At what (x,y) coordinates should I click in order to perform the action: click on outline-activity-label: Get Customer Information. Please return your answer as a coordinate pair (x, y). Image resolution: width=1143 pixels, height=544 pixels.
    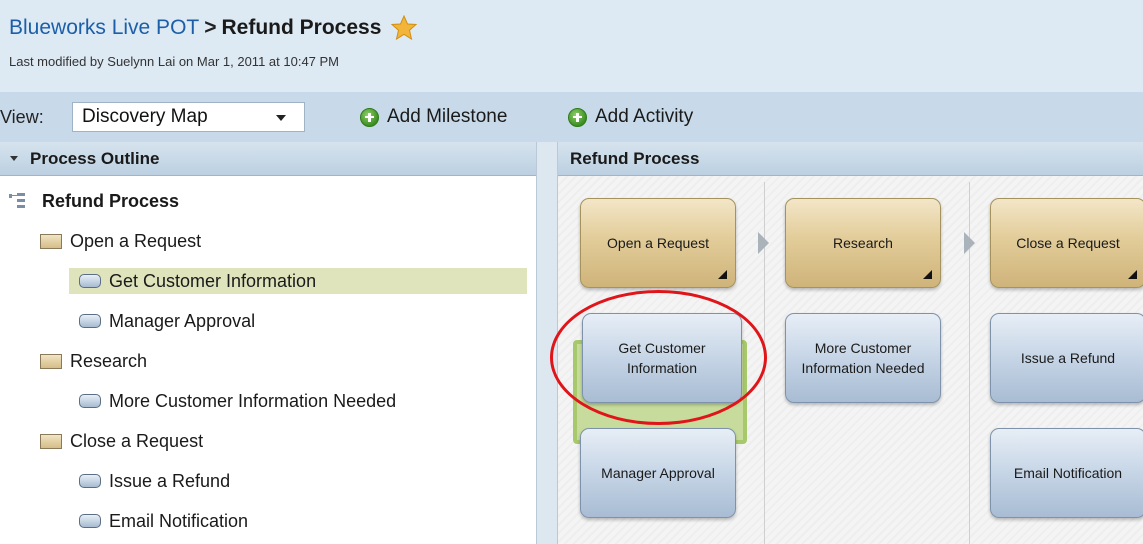
    Looking at the image, I should click on (213, 280).